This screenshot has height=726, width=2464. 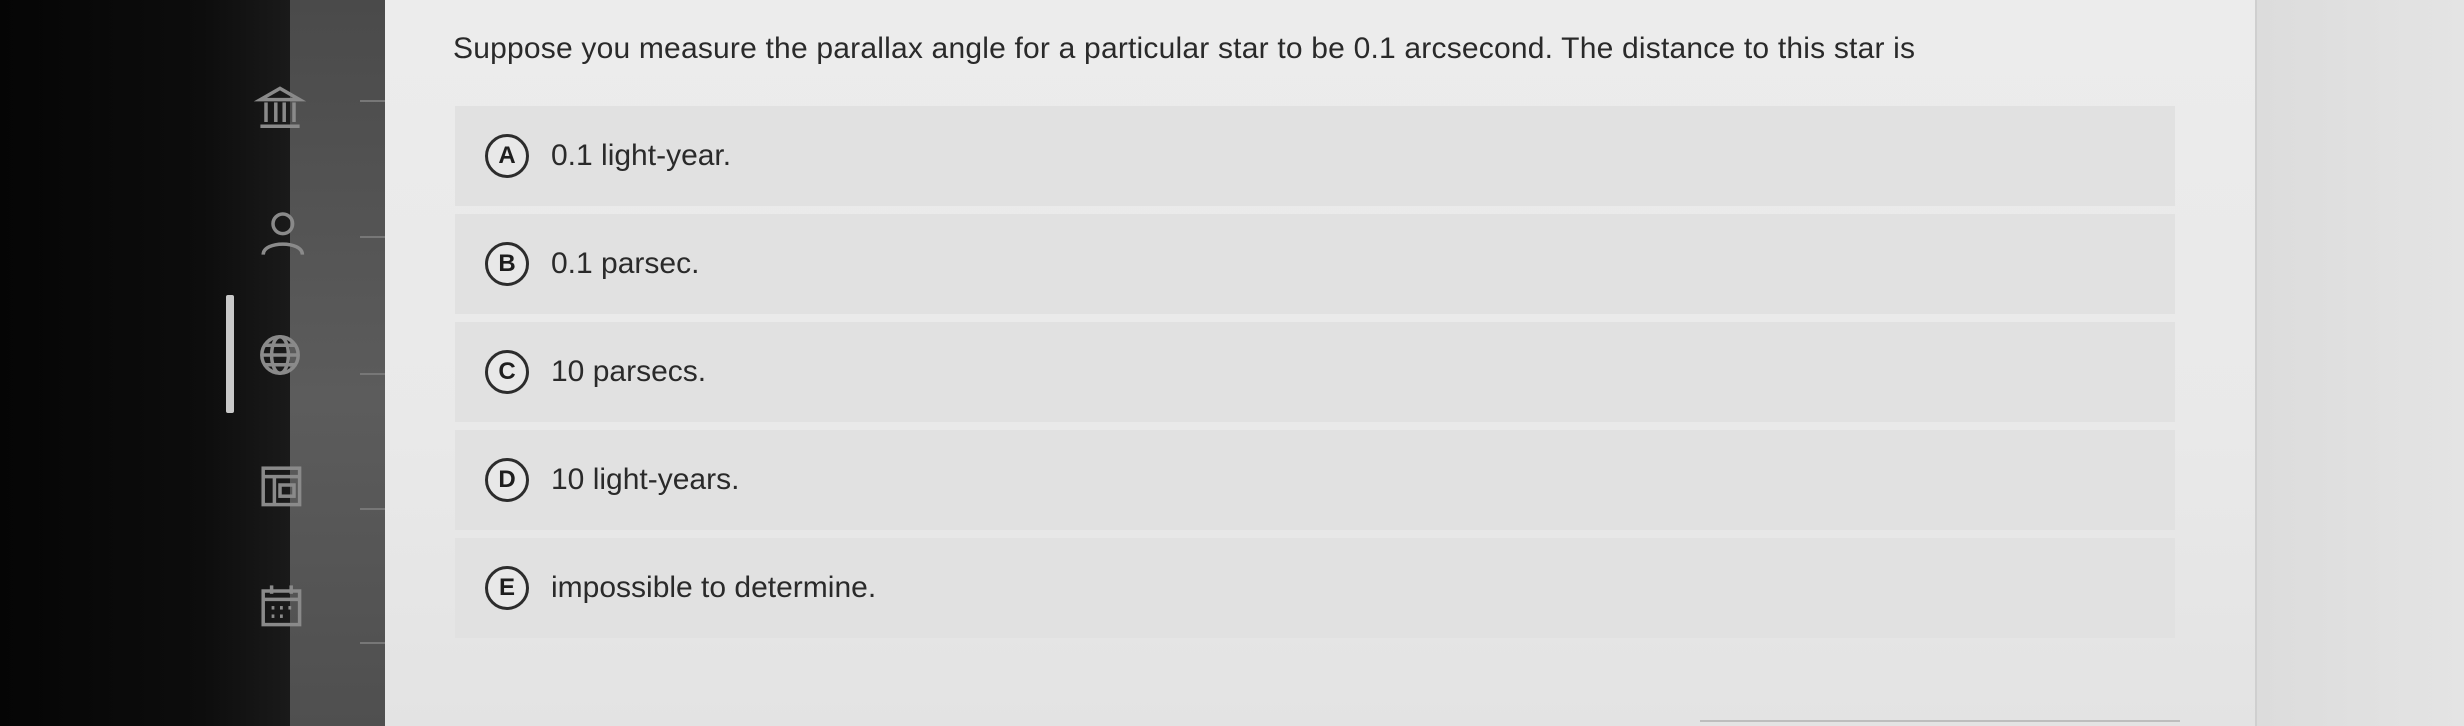 I want to click on option-b: B 0.1 parsec., so click(x=1315, y=264).